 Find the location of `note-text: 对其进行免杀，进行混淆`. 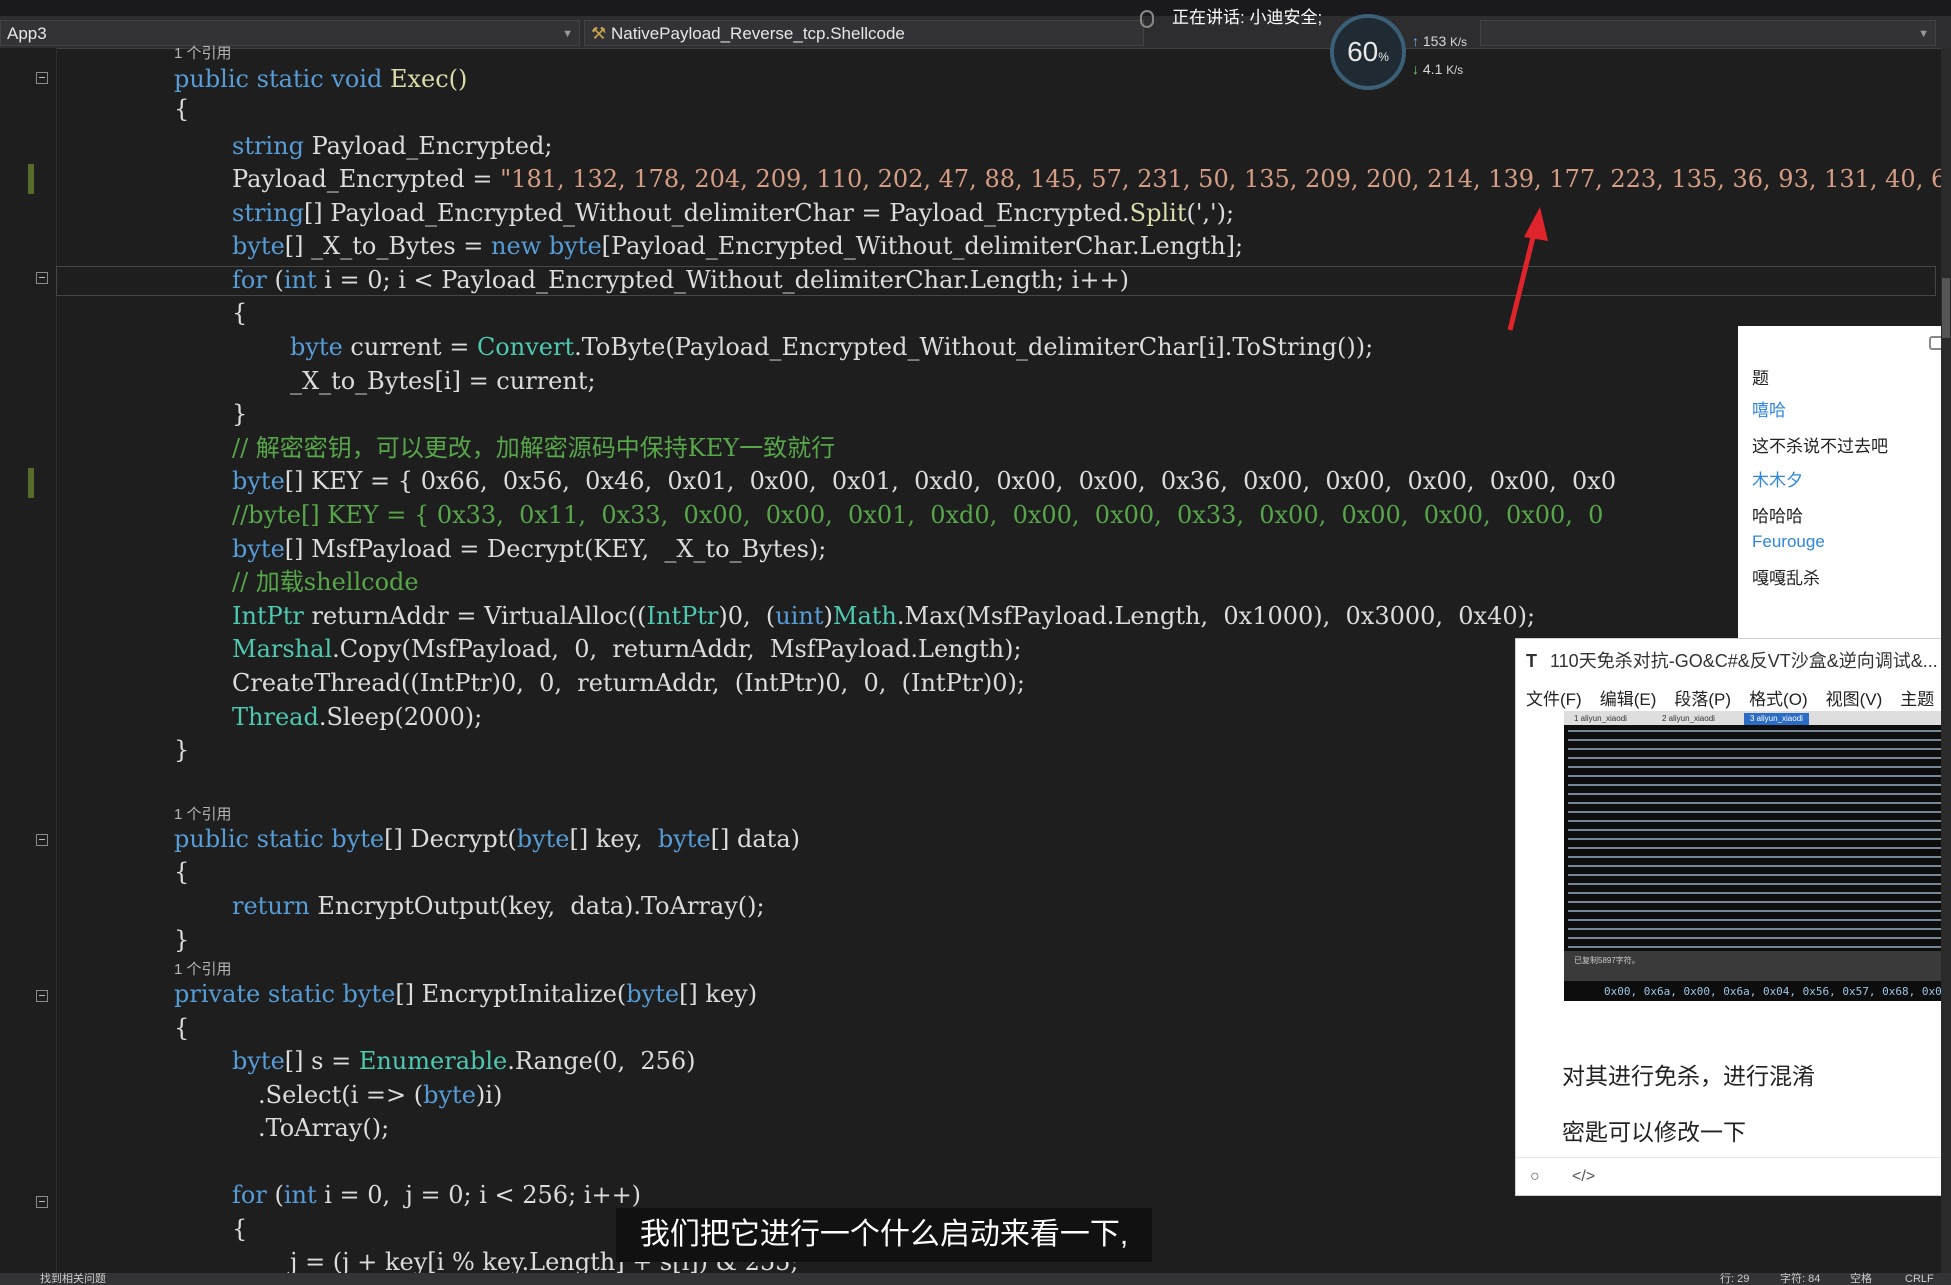

note-text: 对其进行免杀，进行混淆 is located at coordinates (1688, 1076).